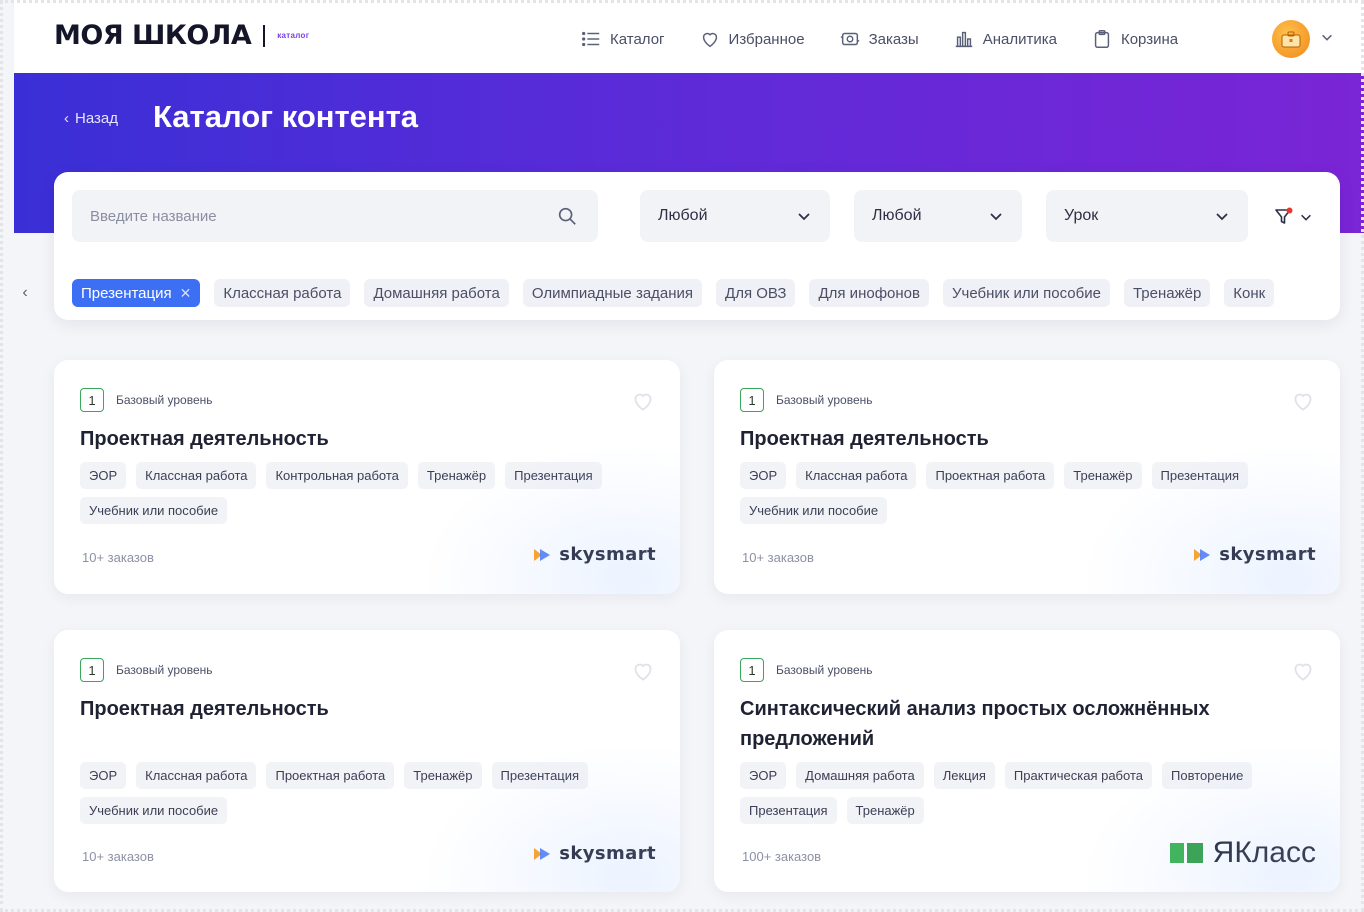 The image size is (1364, 912). Describe the element at coordinates (1249, 293) in the screenshot. I see `chip-contest: Конк` at that location.